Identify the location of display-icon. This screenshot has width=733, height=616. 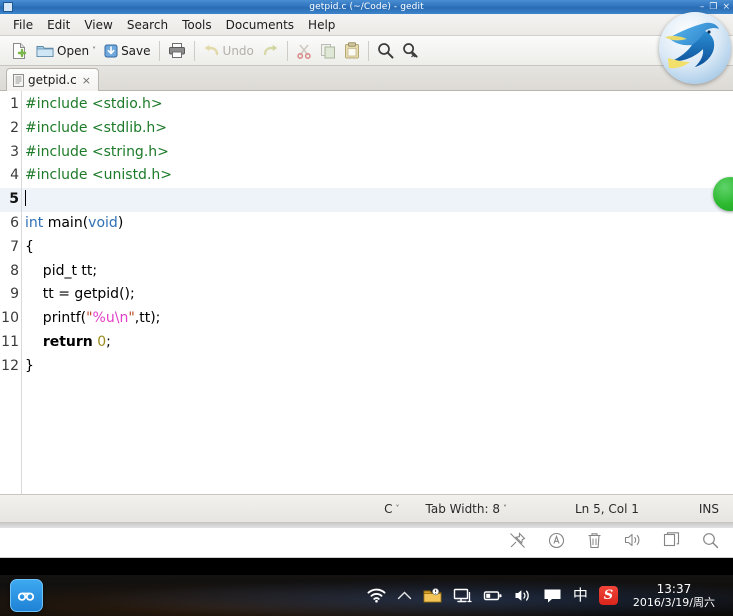
(462, 596).